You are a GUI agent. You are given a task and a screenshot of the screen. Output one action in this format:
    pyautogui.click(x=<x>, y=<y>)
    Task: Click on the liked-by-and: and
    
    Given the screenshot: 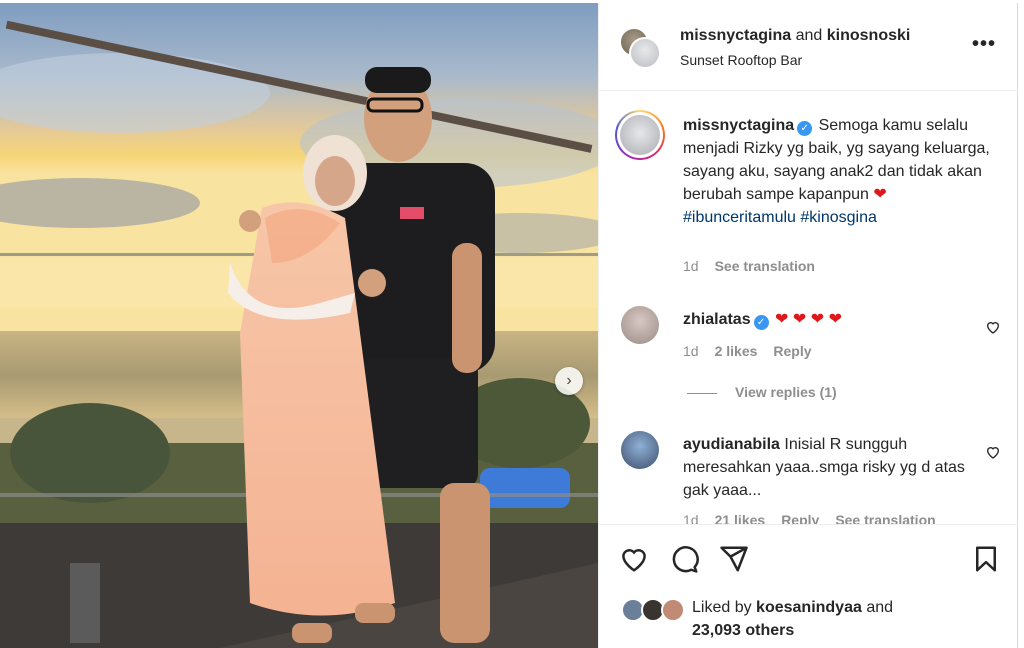 What is the action you would take?
    pyautogui.click(x=880, y=607)
    